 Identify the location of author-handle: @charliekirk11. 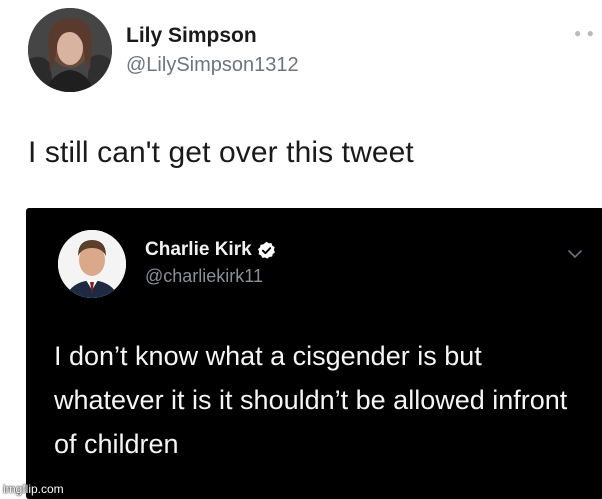
(204, 276).